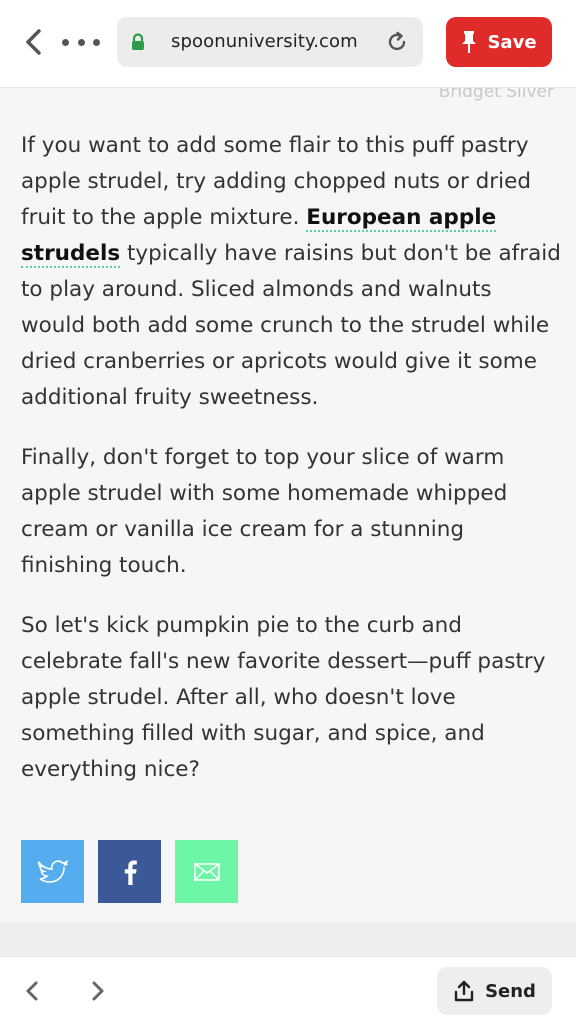 This screenshot has width=576, height=1024. I want to click on save-label: Save, so click(512, 42).